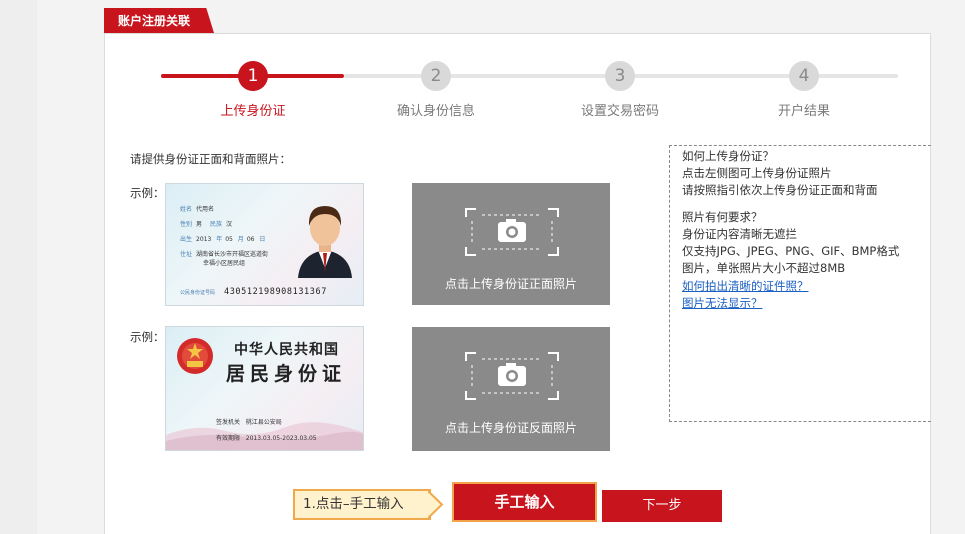 The width and height of the screenshot is (965, 534). Describe the element at coordinates (728, 156) in the screenshot. I see `help-question-1: 如何上传身份证？` at that location.